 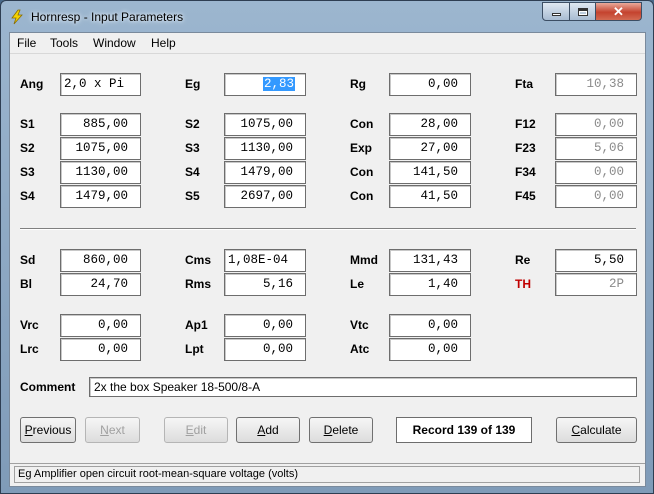 What do you see at coordinates (596, 172) in the screenshot?
I see `f34-field: 0,00` at bounding box center [596, 172].